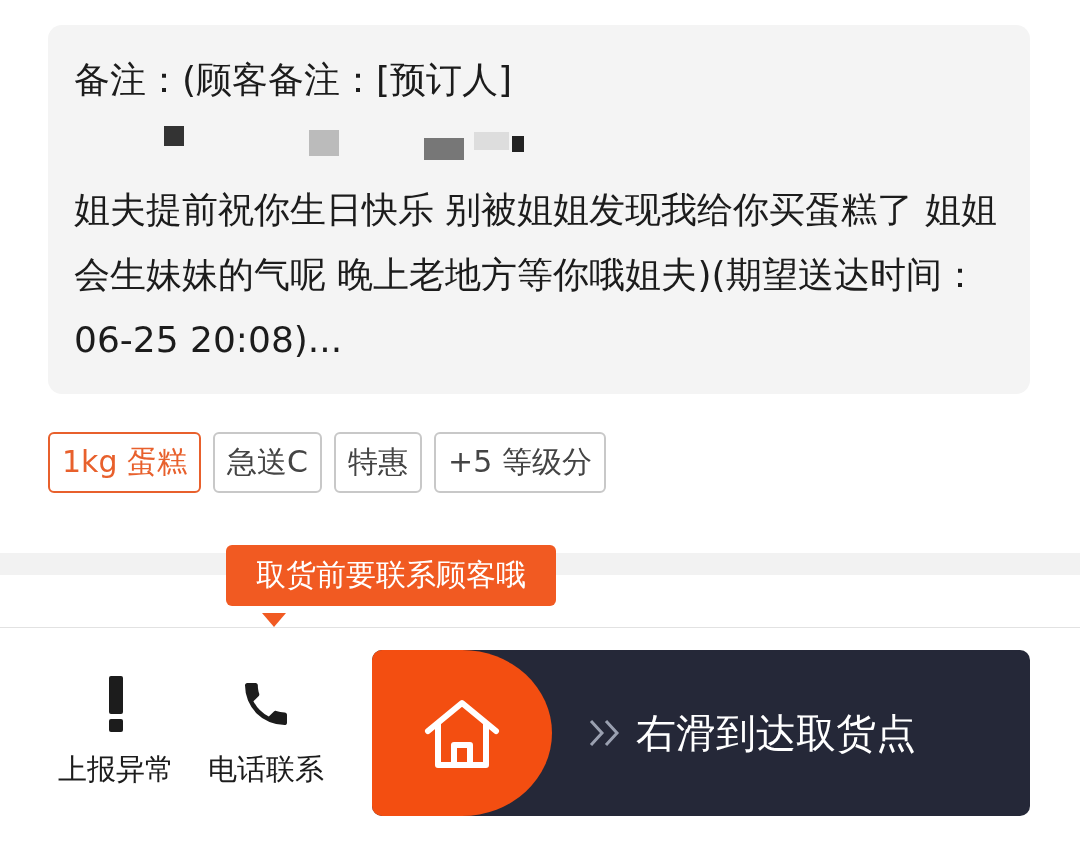 The image size is (1080, 848). What do you see at coordinates (266, 733) in the screenshot?
I see `action-button: 电话联系` at bounding box center [266, 733].